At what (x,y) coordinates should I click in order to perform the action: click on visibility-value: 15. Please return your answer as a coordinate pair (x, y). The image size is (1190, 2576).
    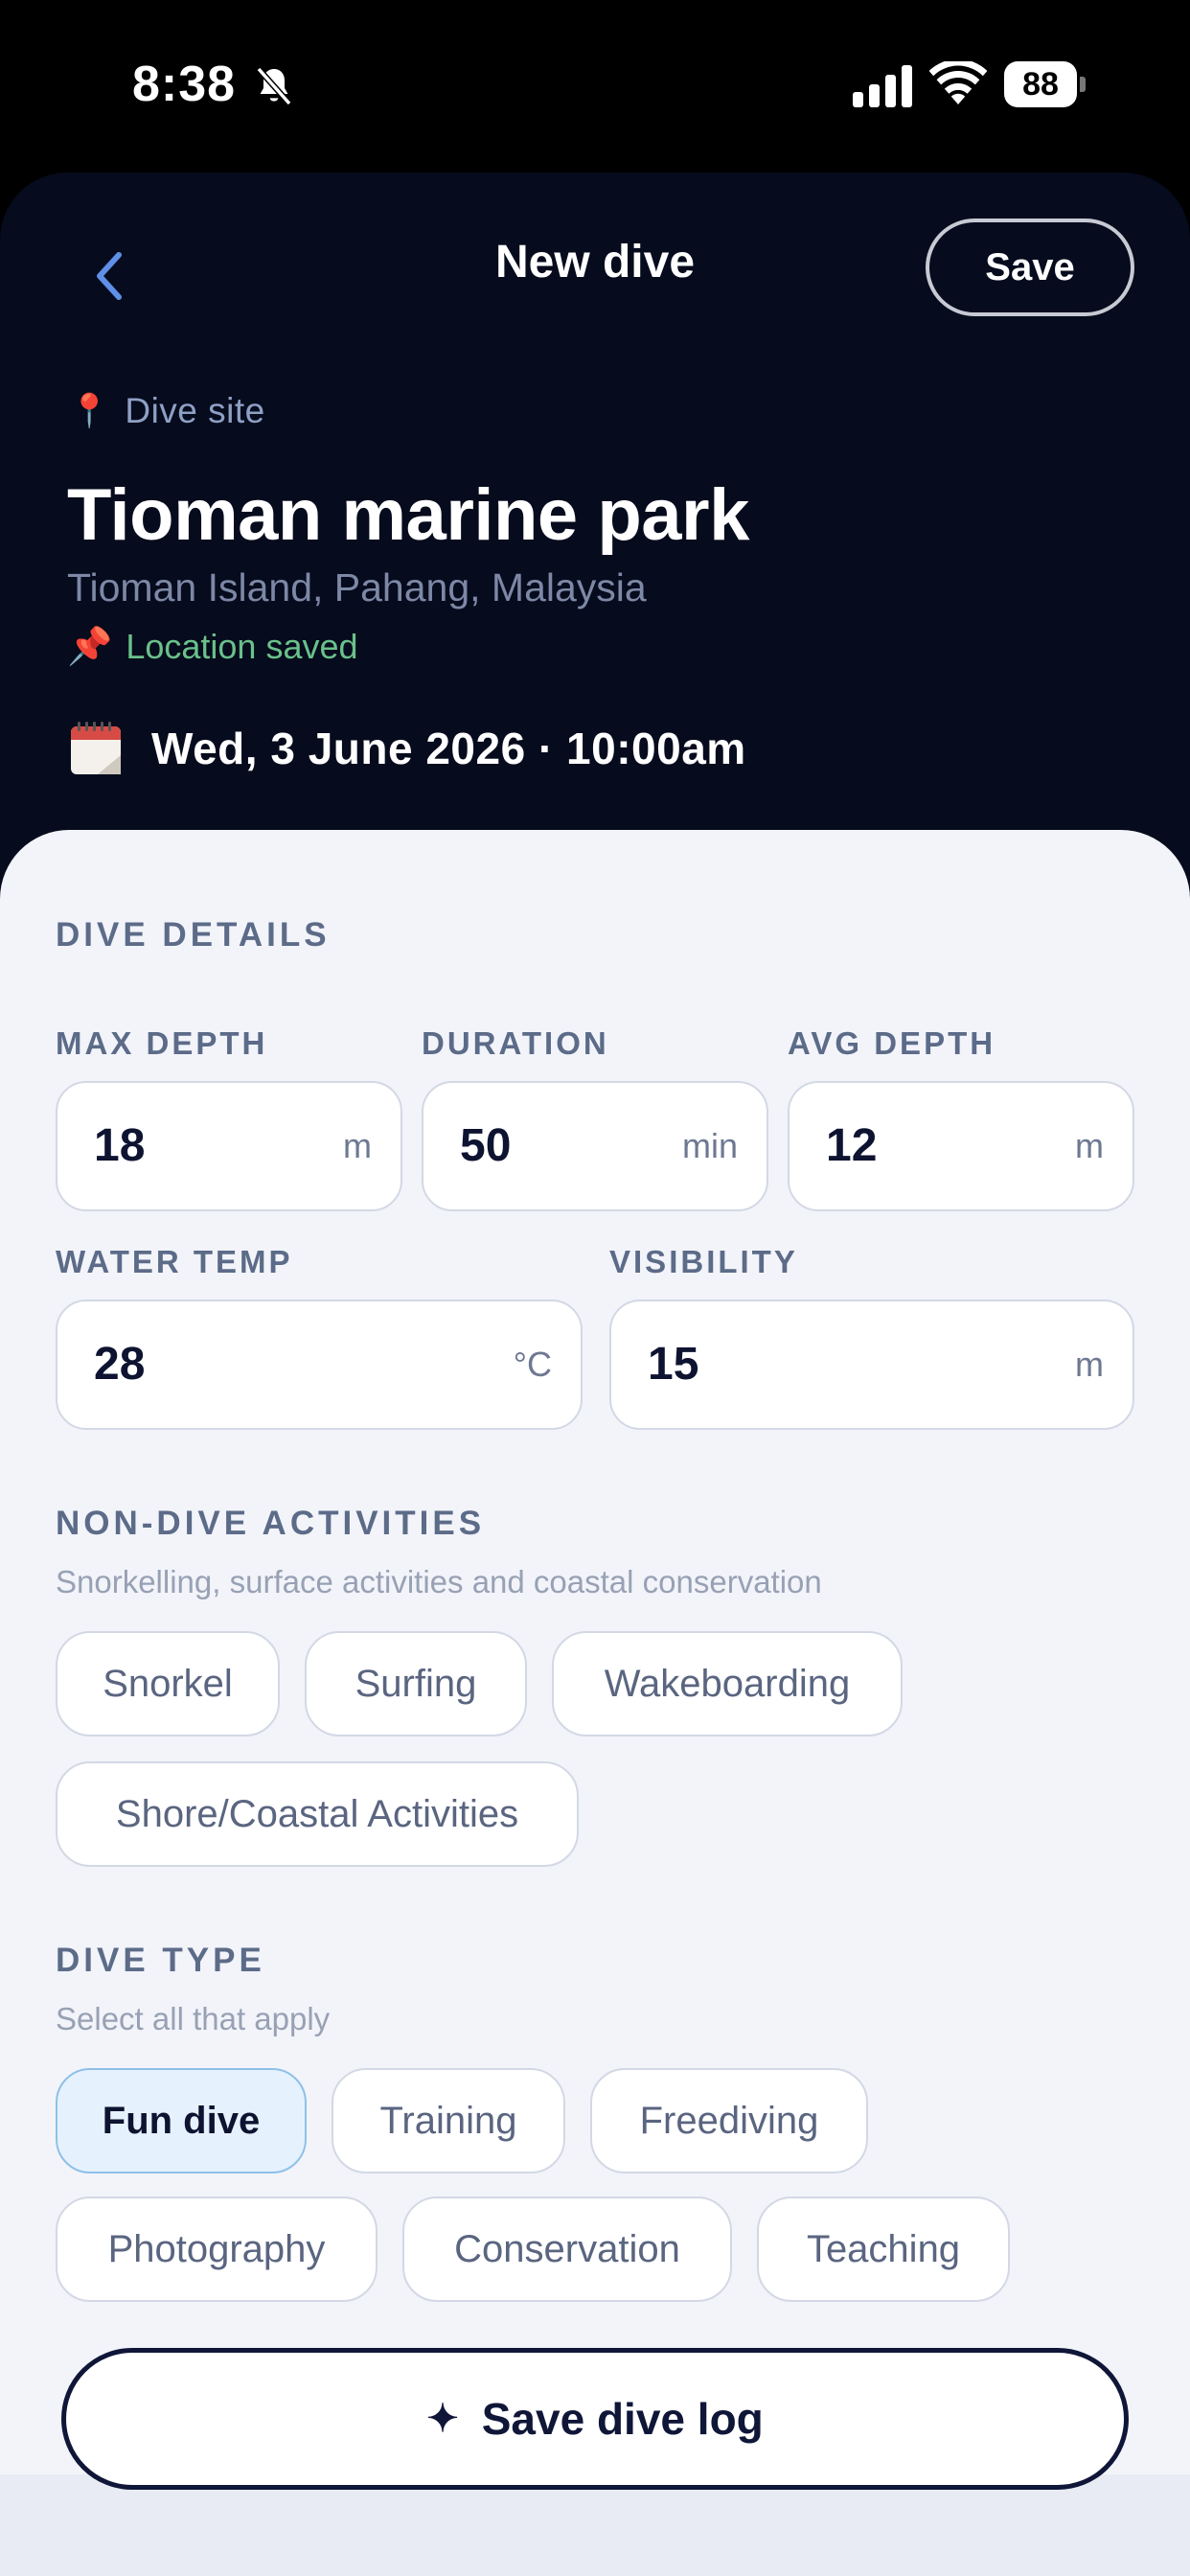
    Looking at the image, I should click on (673, 1364).